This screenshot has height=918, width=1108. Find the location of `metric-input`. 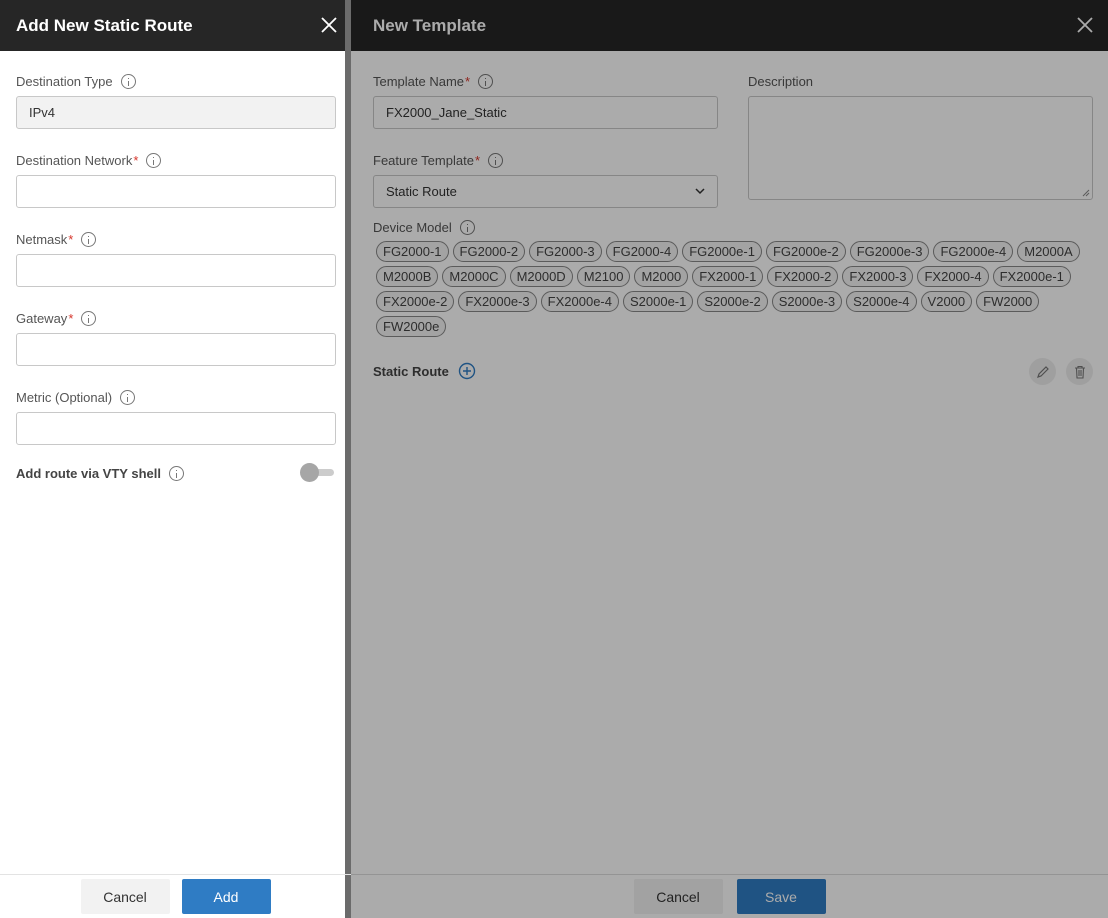

metric-input is located at coordinates (176, 428).